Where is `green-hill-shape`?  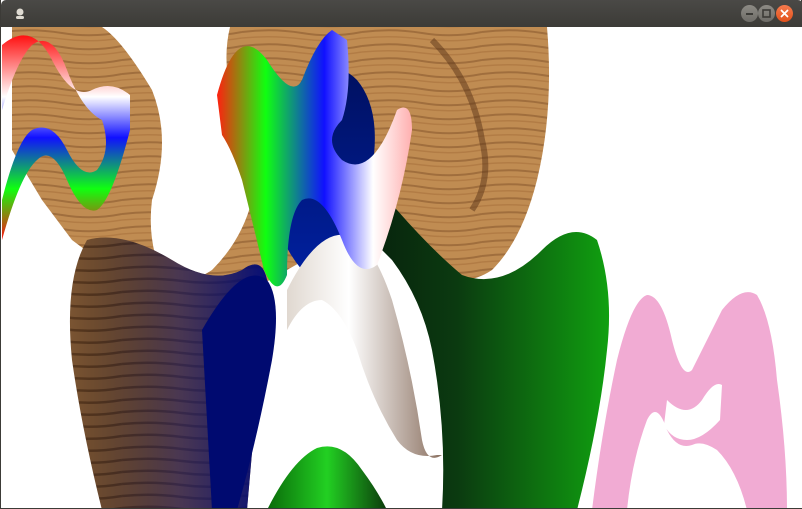
green-hill-shape is located at coordinates (327, 477).